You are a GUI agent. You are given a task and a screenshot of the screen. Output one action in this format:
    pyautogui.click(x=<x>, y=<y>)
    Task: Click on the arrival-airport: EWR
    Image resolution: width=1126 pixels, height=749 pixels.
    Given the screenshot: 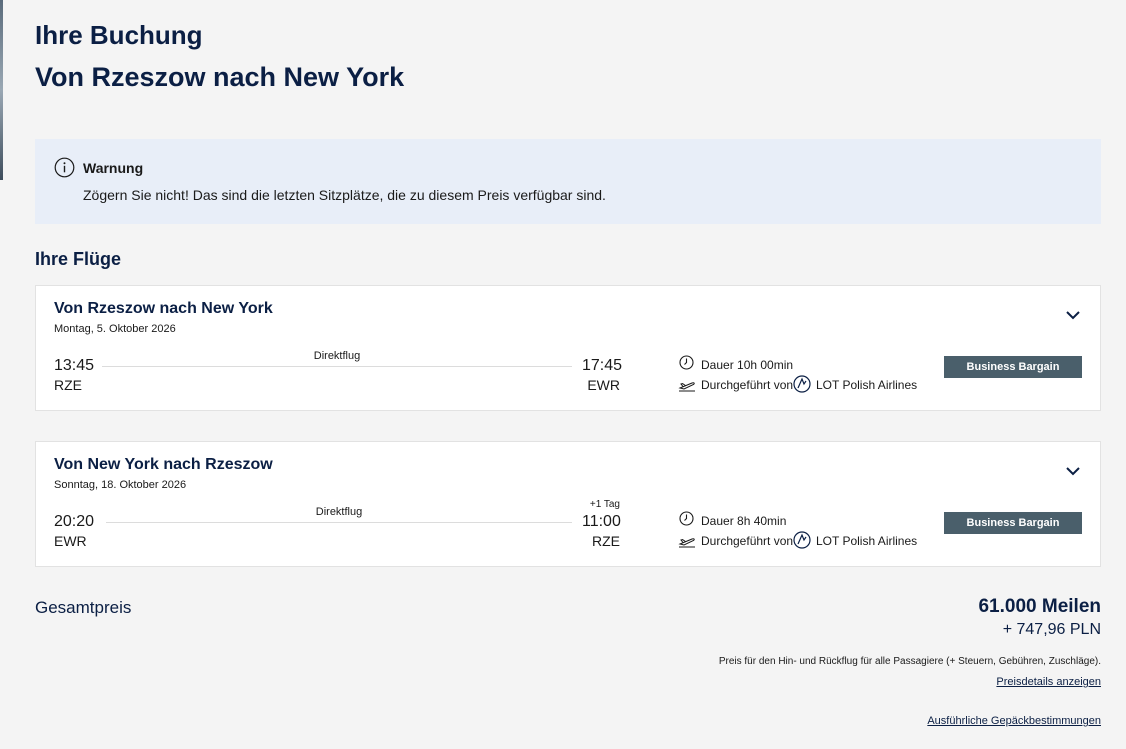 What is the action you would take?
    pyautogui.click(x=603, y=385)
    